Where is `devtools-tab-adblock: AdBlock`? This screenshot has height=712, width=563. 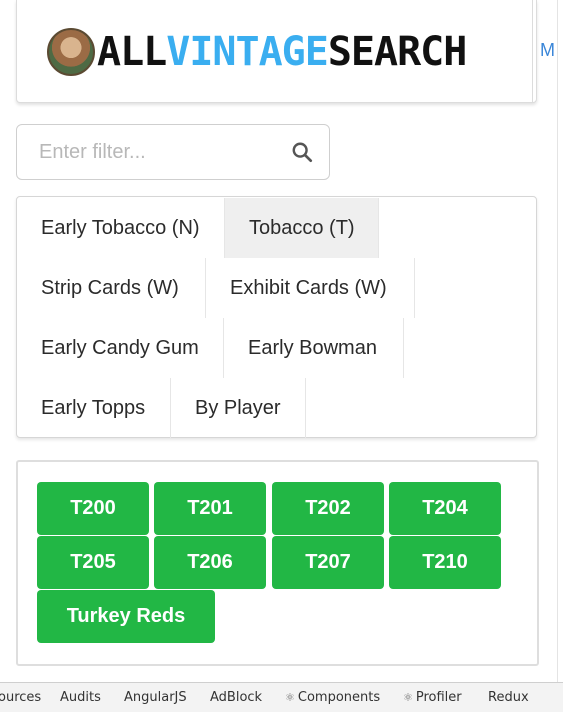 devtools-tab-adblock: AdBlock is located at coordinates (236, 697).